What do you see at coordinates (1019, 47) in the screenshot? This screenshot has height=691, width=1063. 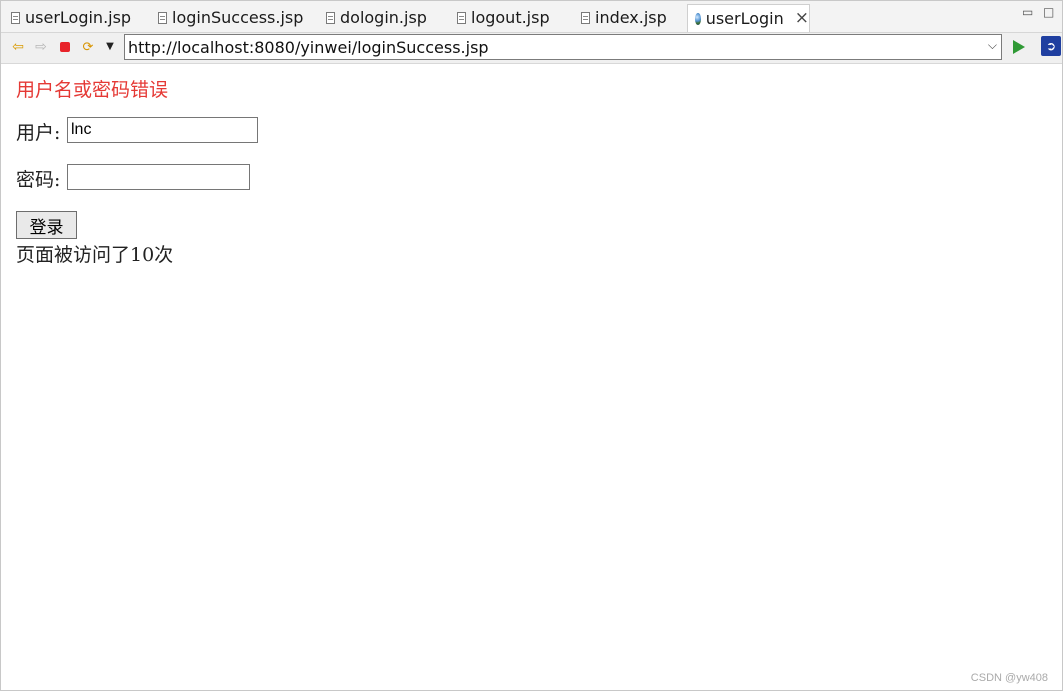 I see `go-play-icon` at bounding box center [1019, 47].